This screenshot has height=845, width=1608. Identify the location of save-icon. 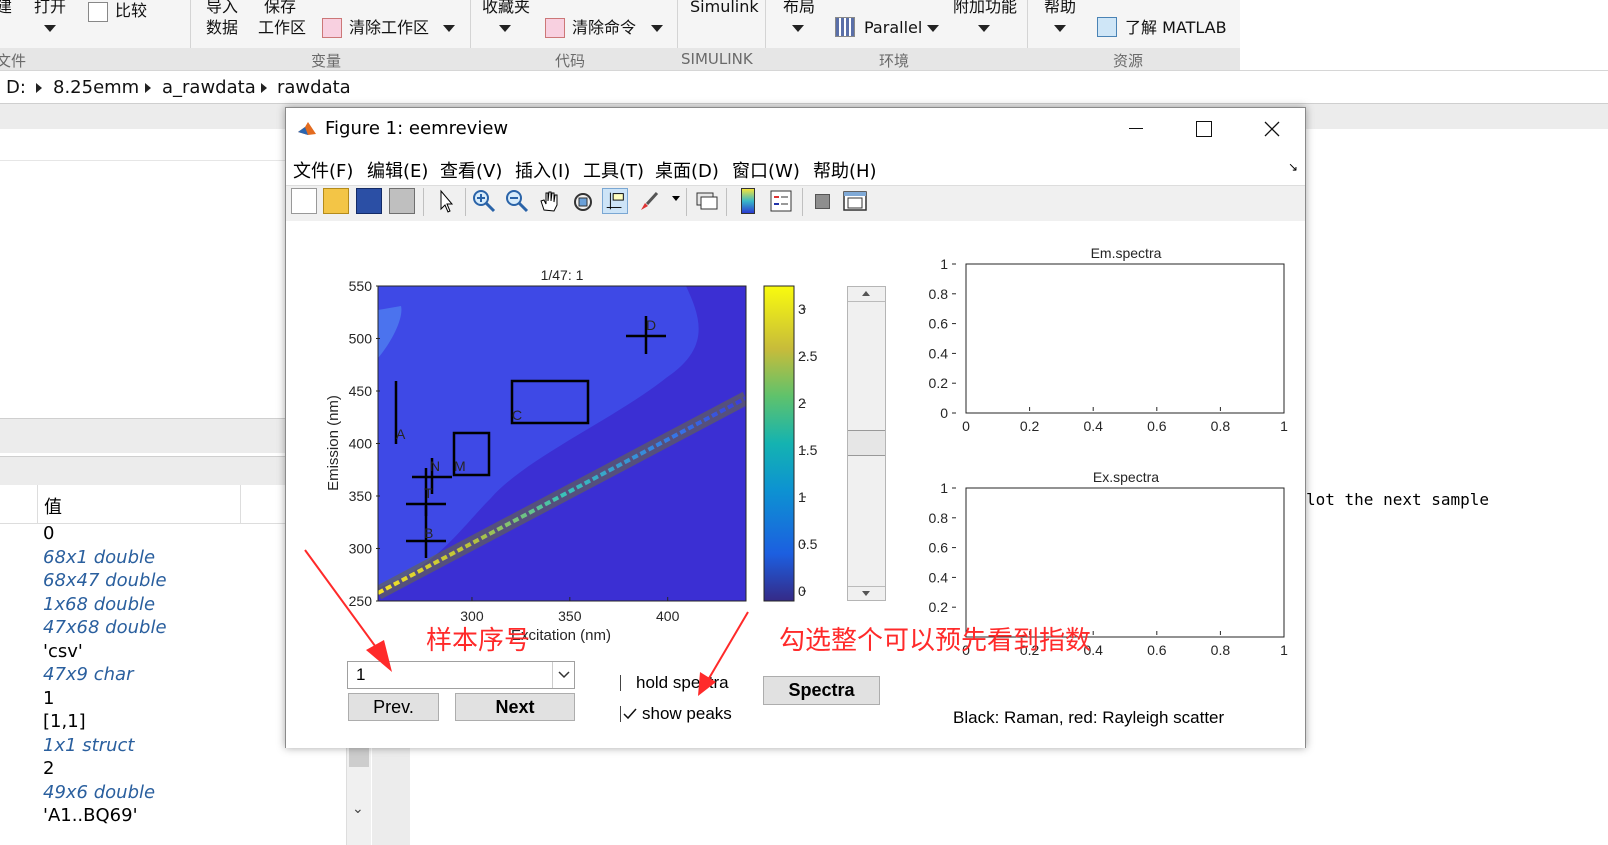
(369, 201).